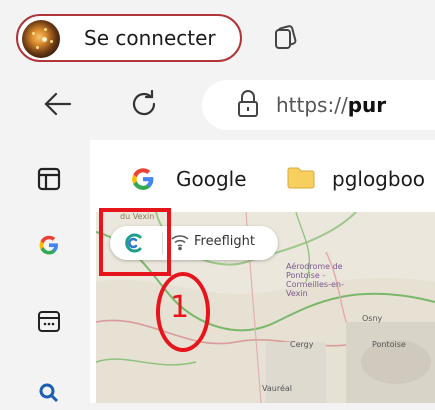 The height and width of the screenshot is (410, 435). Describe the element at coordinates (285, 37) in the screenshot. I see `tab-actions-icon` at that location.